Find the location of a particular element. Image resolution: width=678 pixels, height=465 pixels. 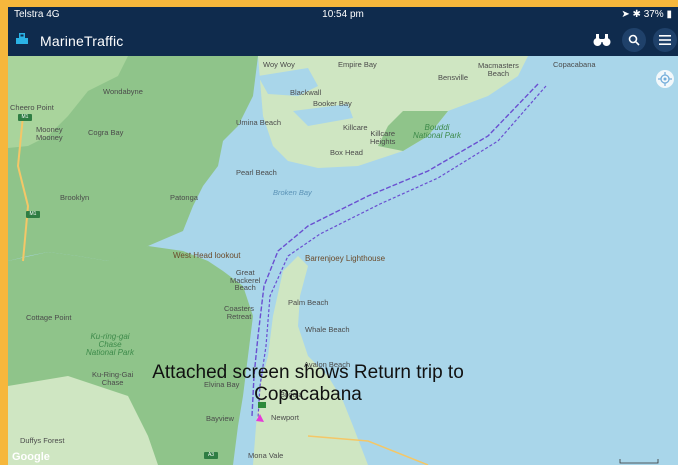

label-great-mackerel-beach: Great Mackerel Beach is located at coordinates (245, 280).